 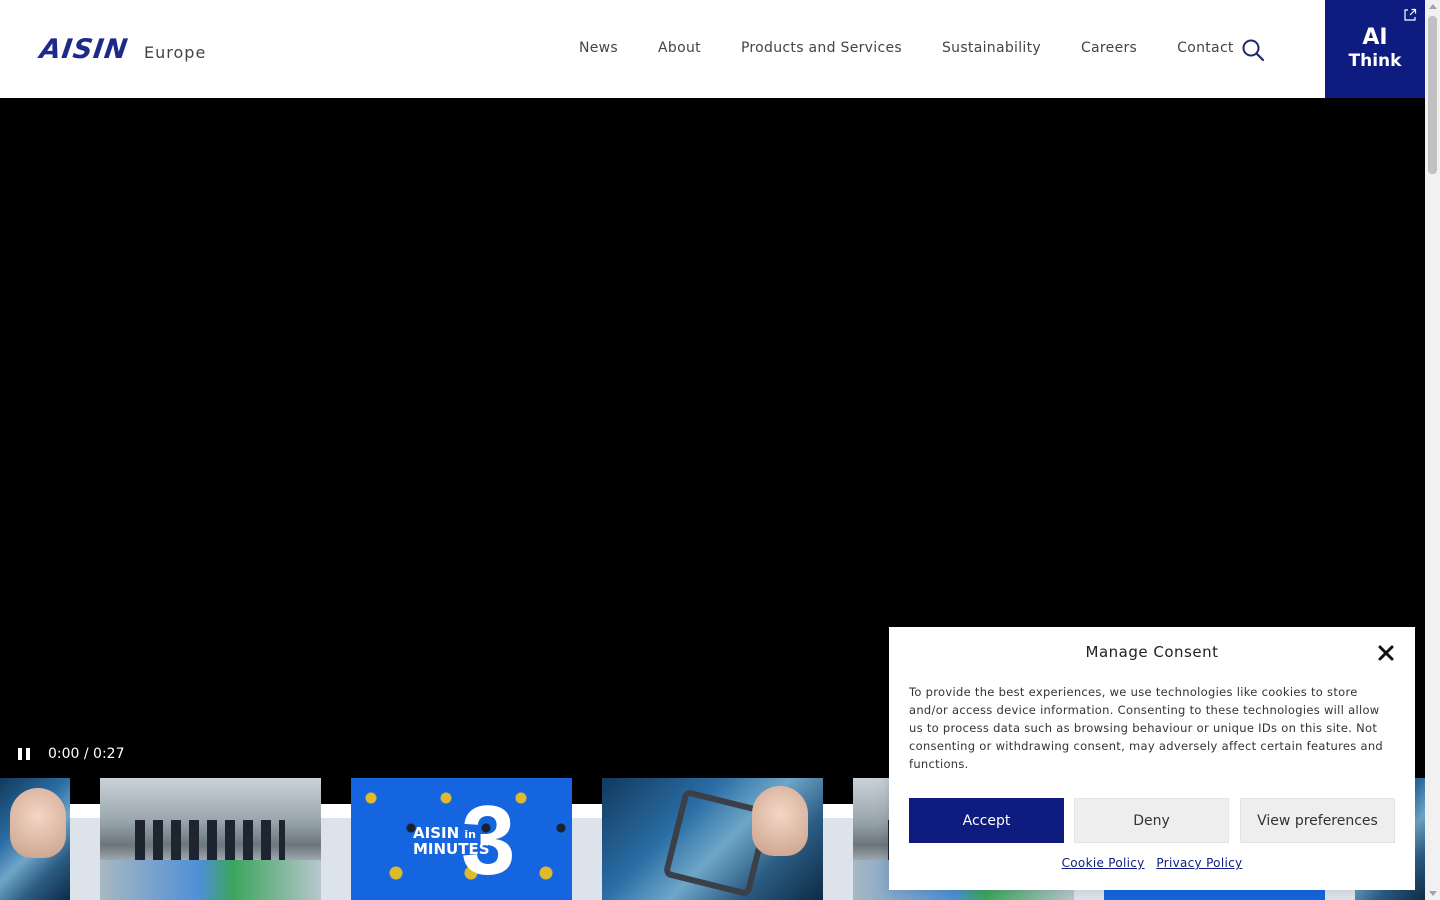 What do you see at coordinates (1152, 863) in the screenshot?
I see `consent-links: Cookie Policy Privacy Policy` at bounding box center [1152, 863].